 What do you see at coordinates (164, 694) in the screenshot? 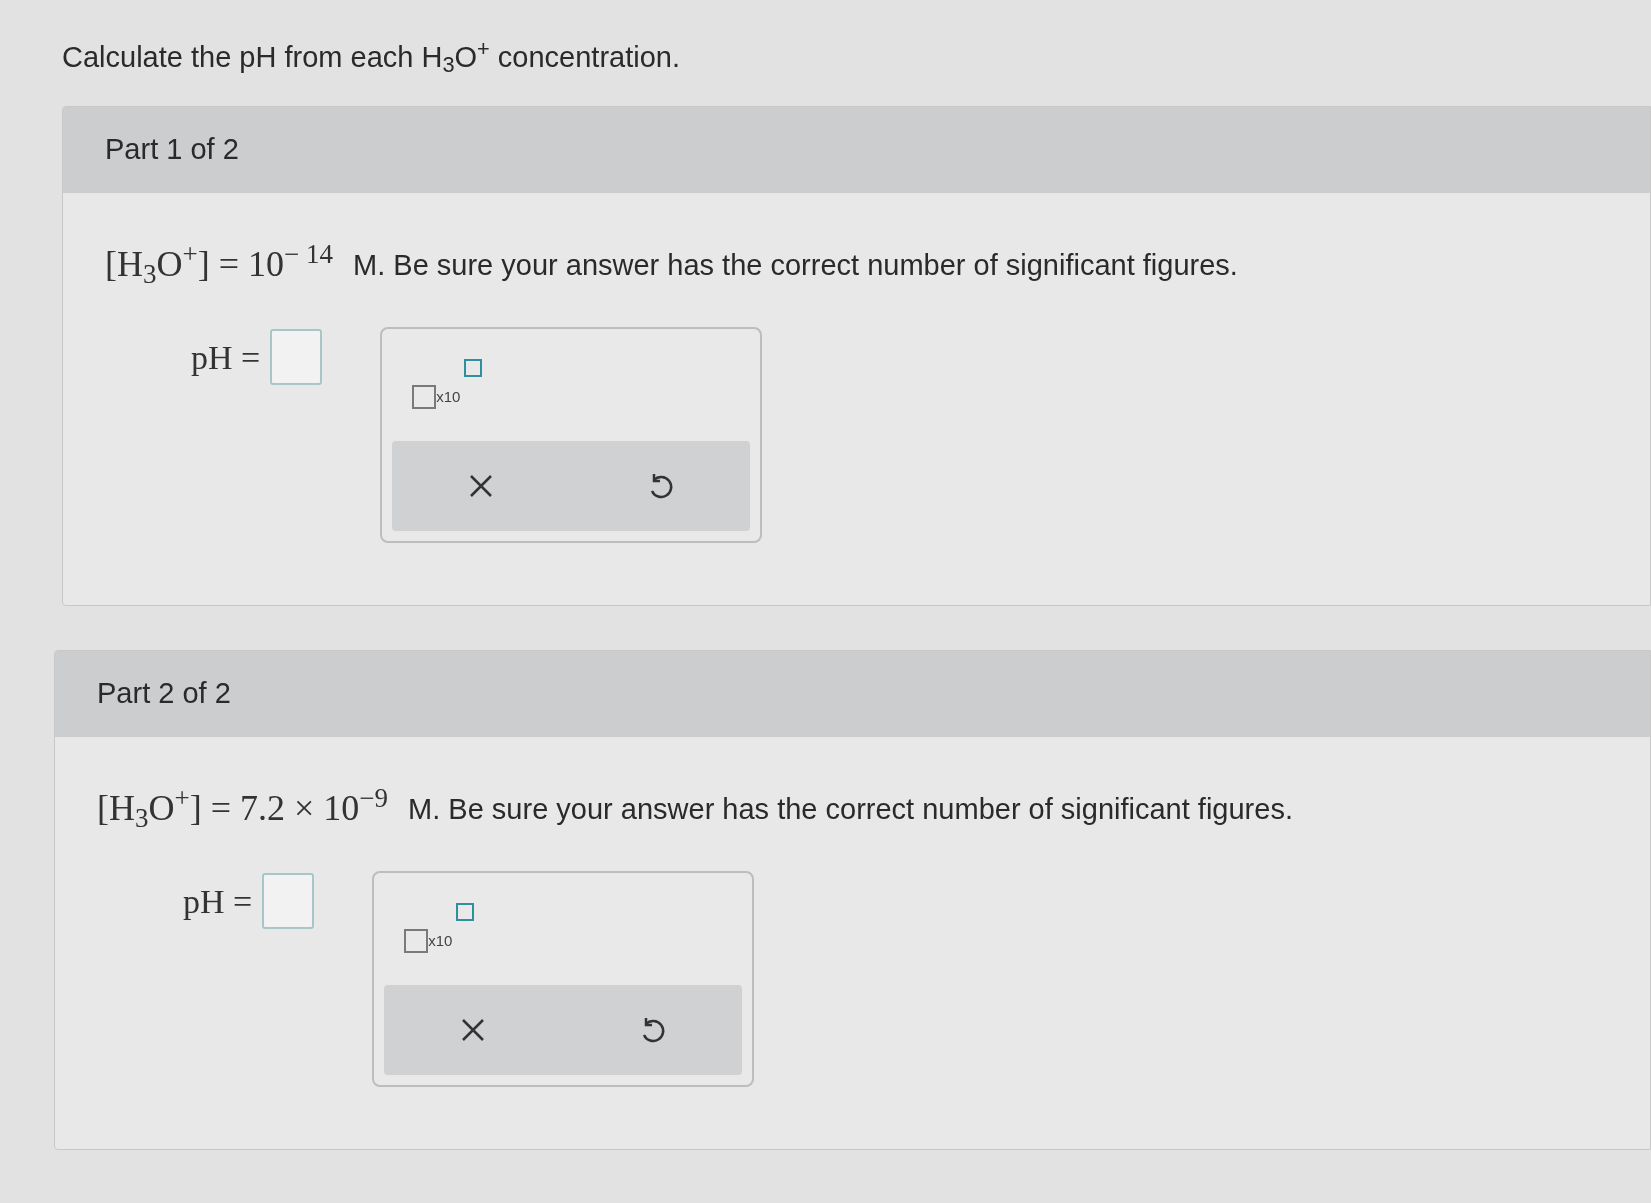
I see `part-title: Part 2 of 2` at bounding box center [164, 694].